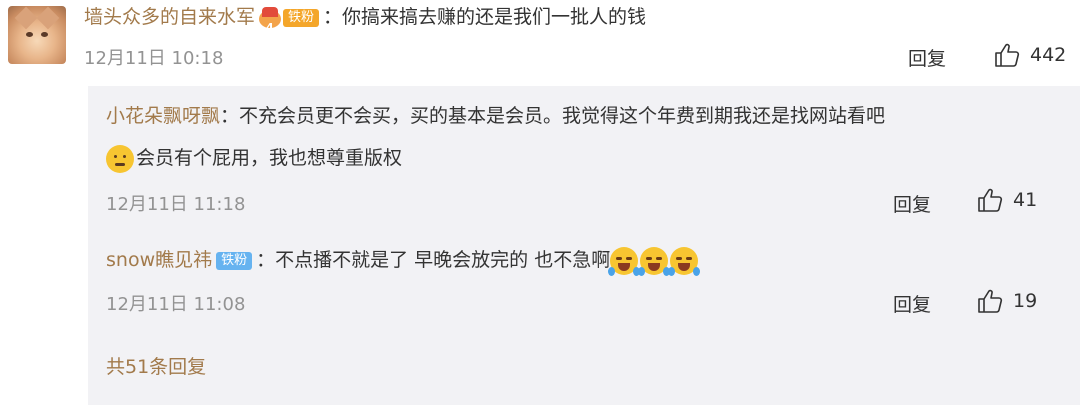 The height and width of the screenshot is (405, 1080). I want to click on vip-crown-badge: 4 铁粉, so click(289, 20).